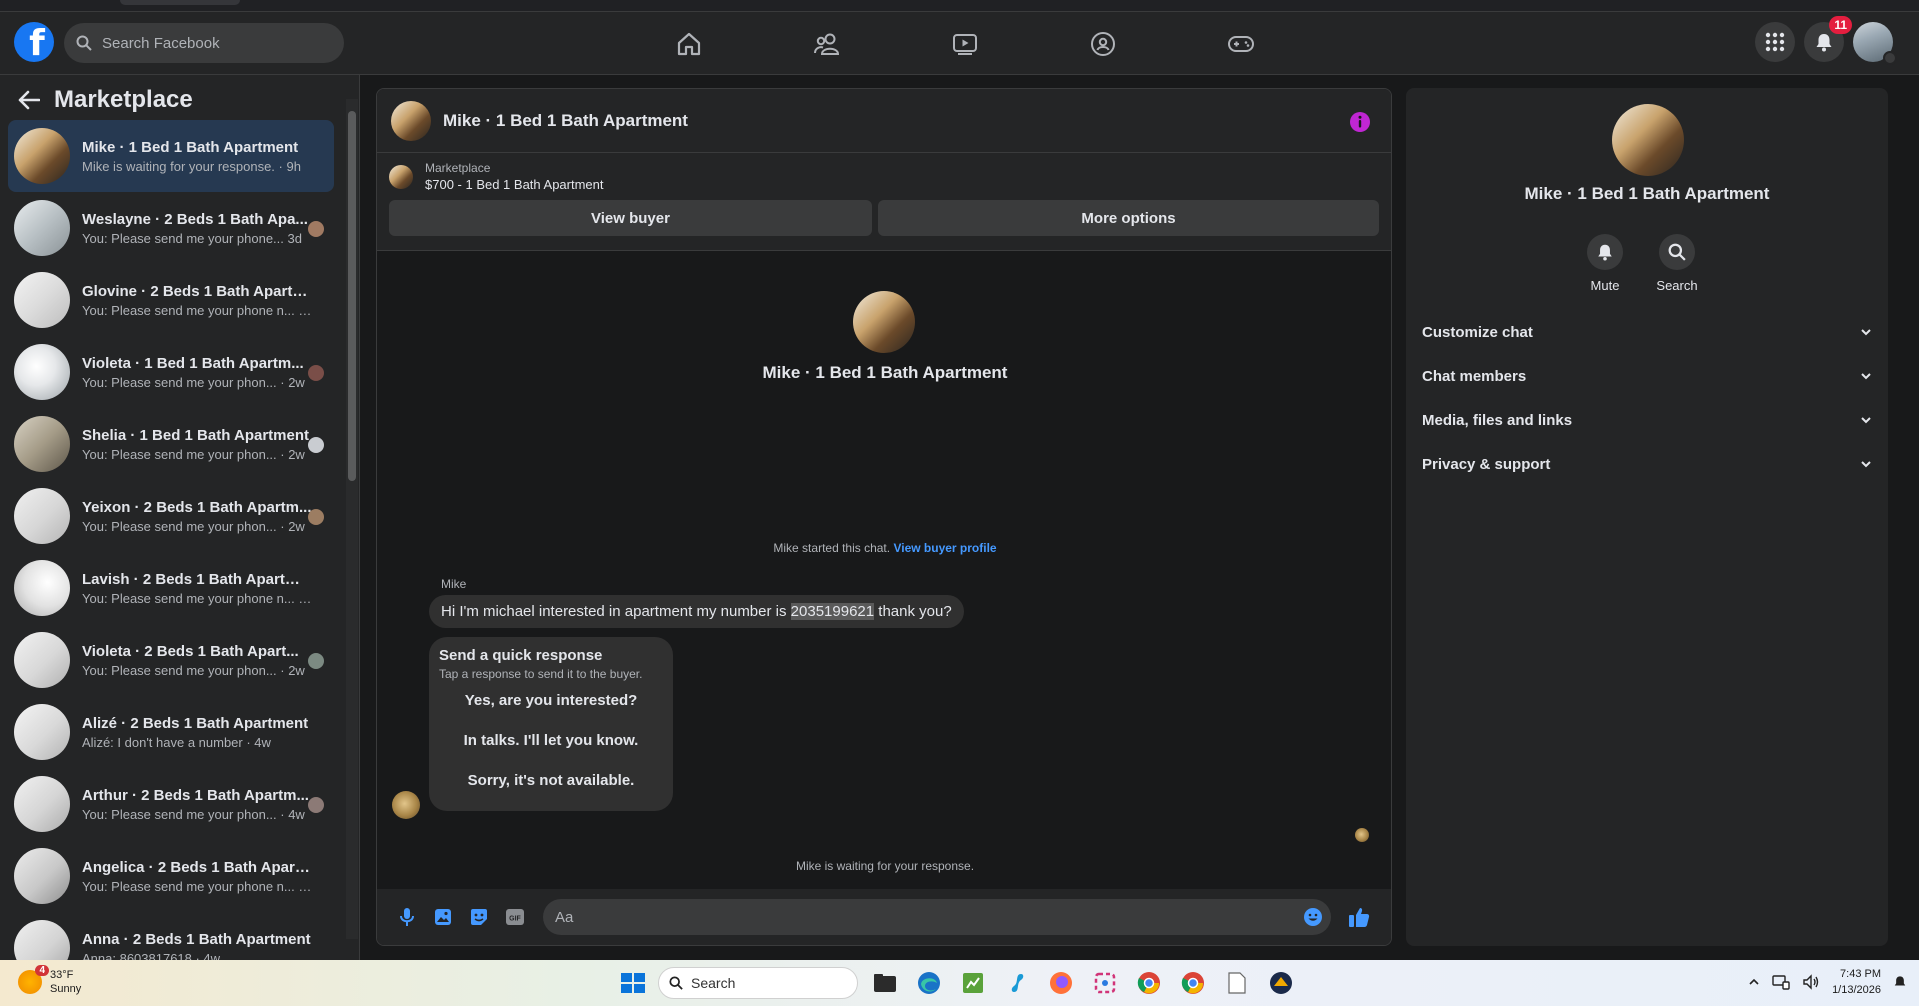 Image resolution: width=1919 pixels, height=1006 pixels. I want to click on search-conversation-button: Search, so click(1677, 263).